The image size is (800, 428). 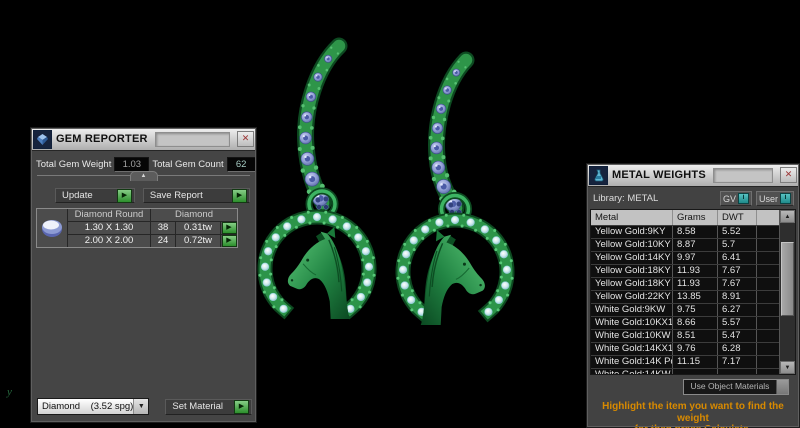 What do you see at coordinates (685, 257) in the screenshot?
I see `metal-table-row: Yellow Gold:14KY 9.97 6.41` at bounding box center [685, 257].